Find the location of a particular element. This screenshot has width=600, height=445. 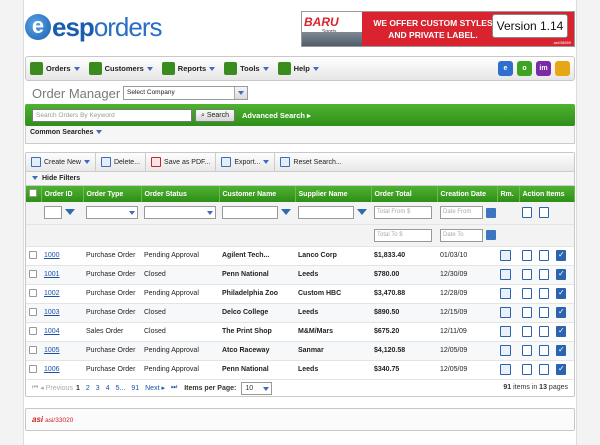

order-id-link: 1000 is located at coordinates (52, 255).